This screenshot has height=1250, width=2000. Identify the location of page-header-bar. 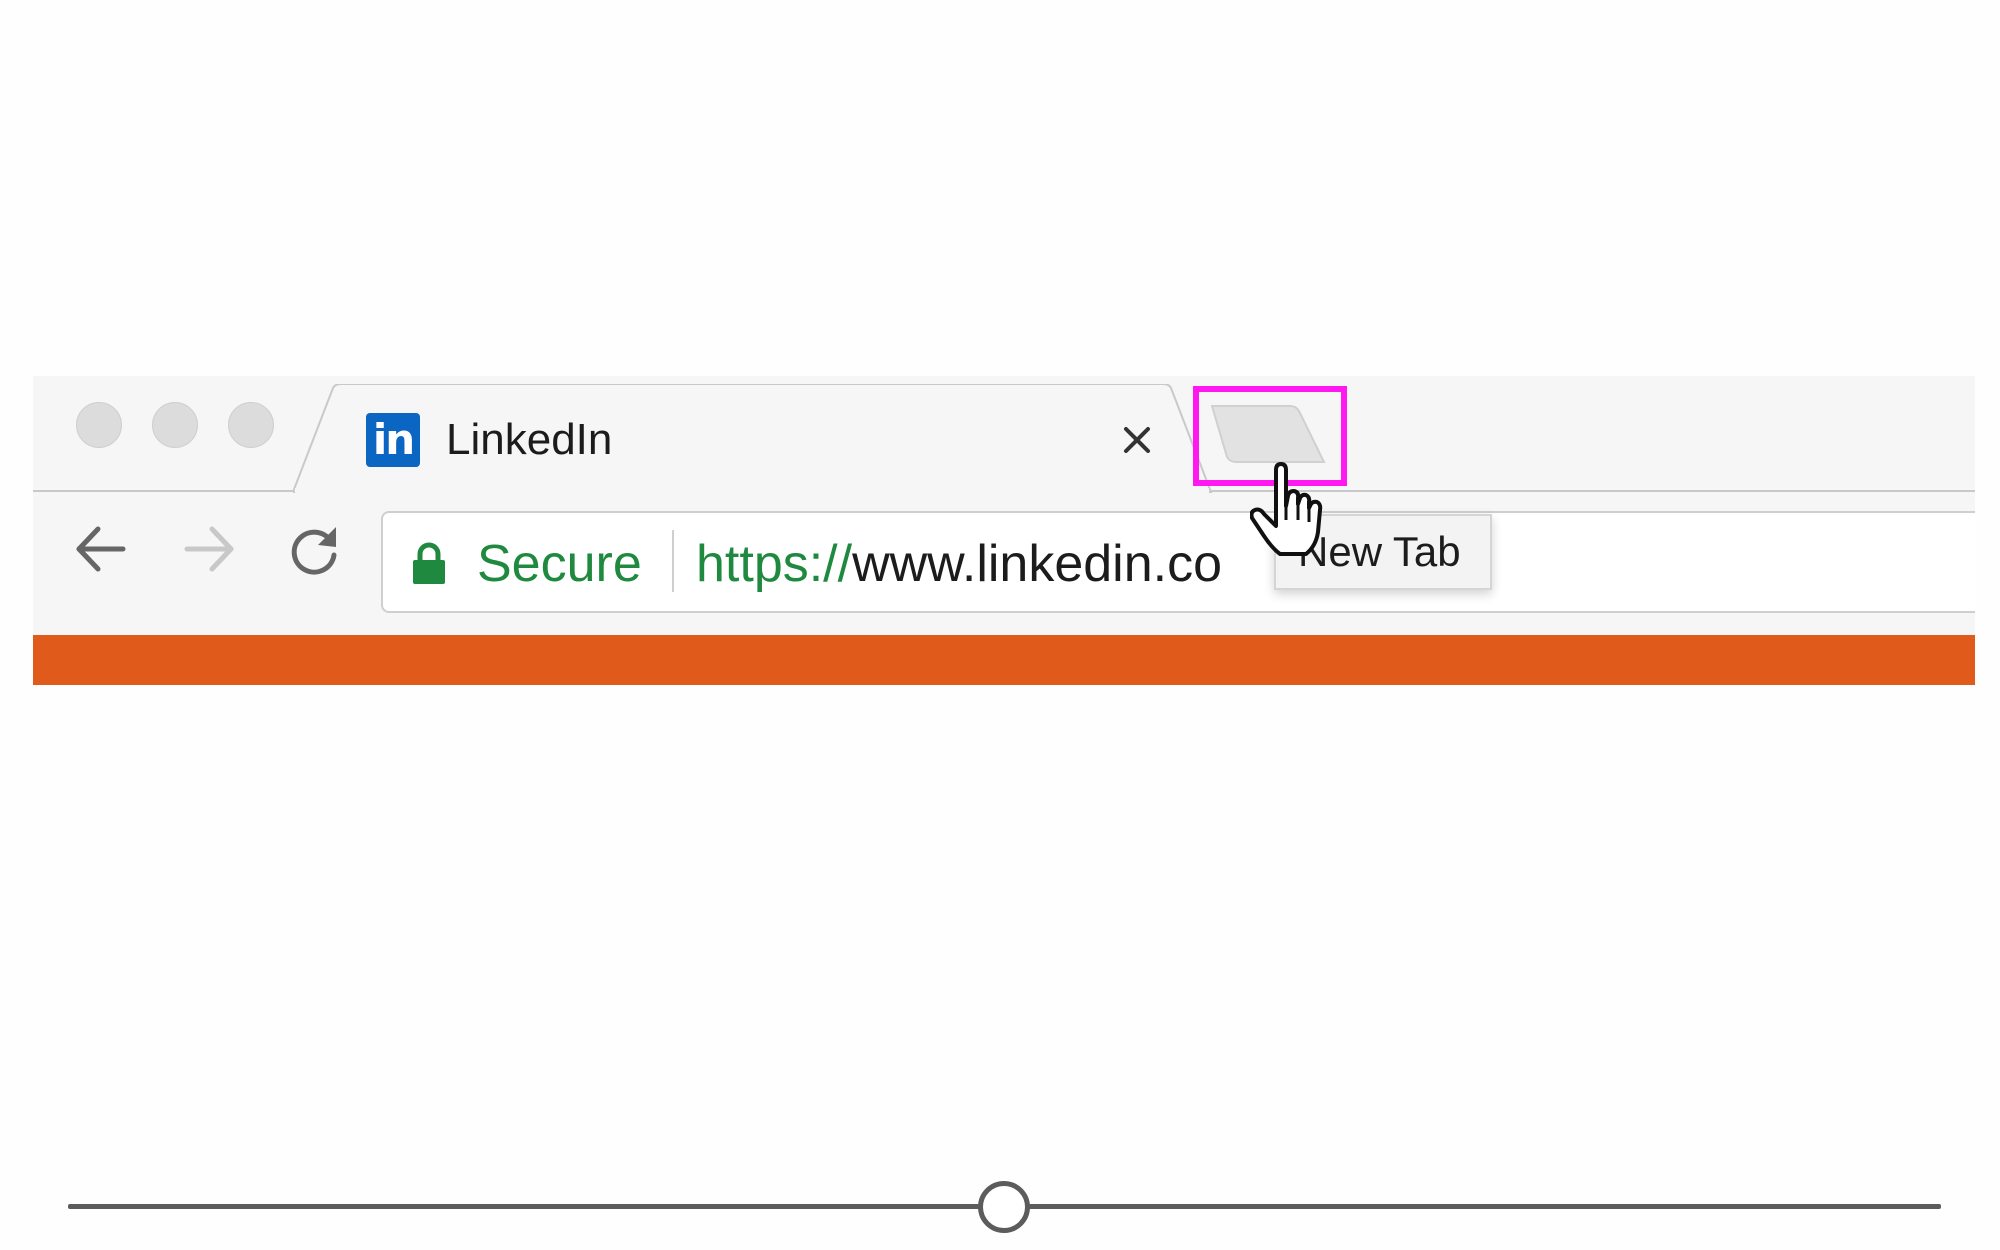
(1004, 660).